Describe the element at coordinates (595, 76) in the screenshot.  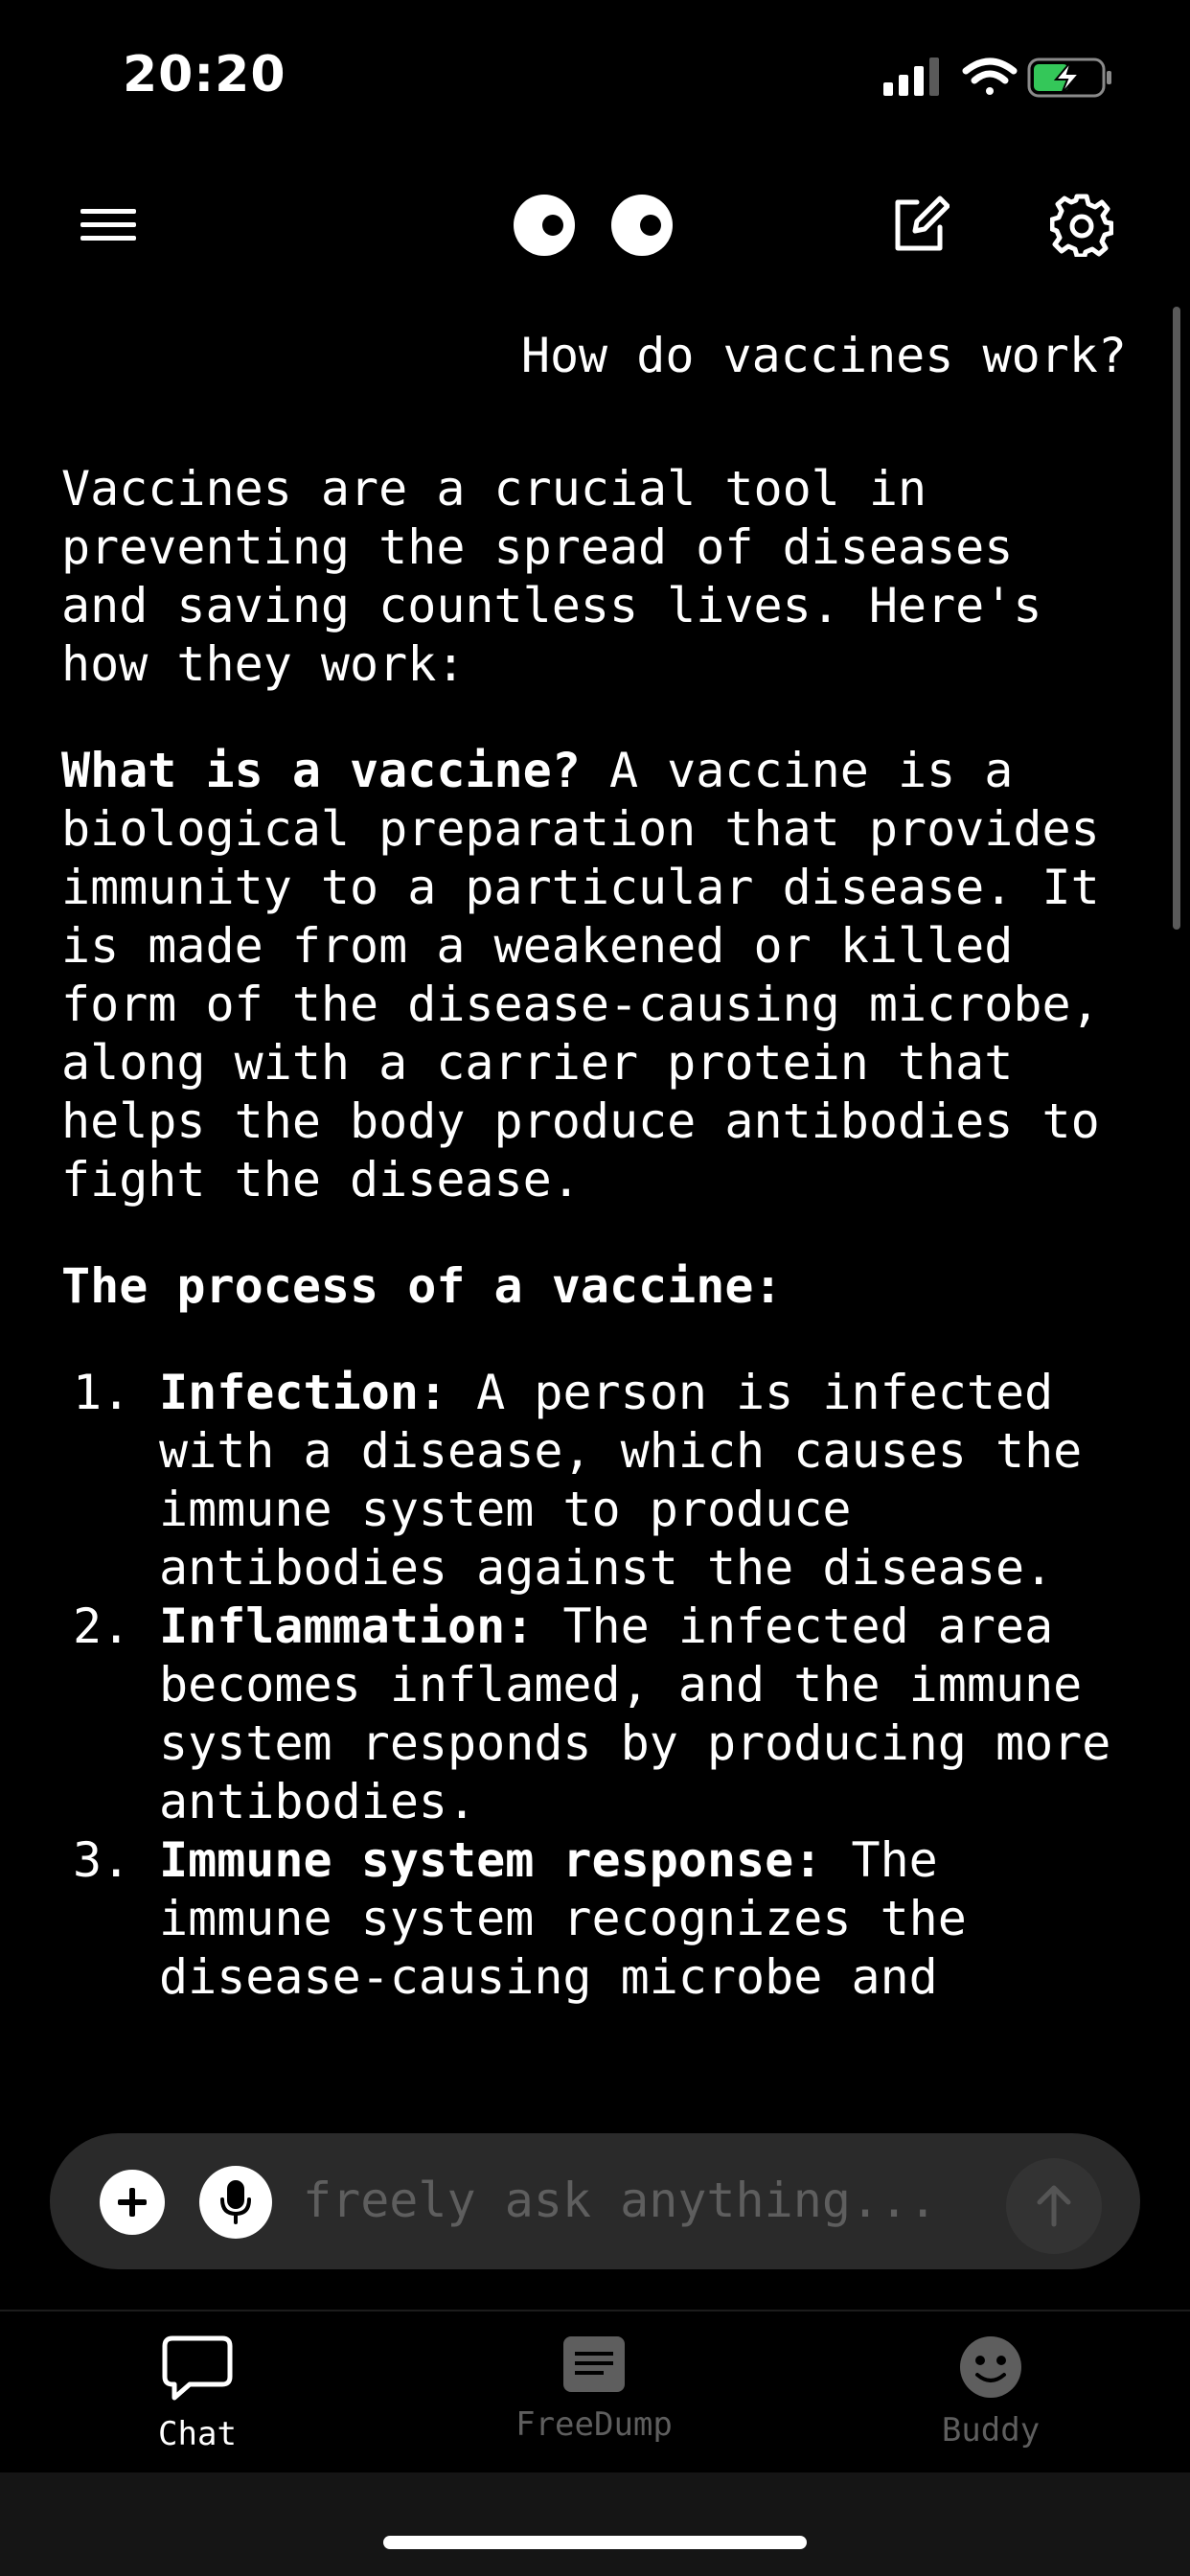
I see `status-bar: 20:20` at that location.